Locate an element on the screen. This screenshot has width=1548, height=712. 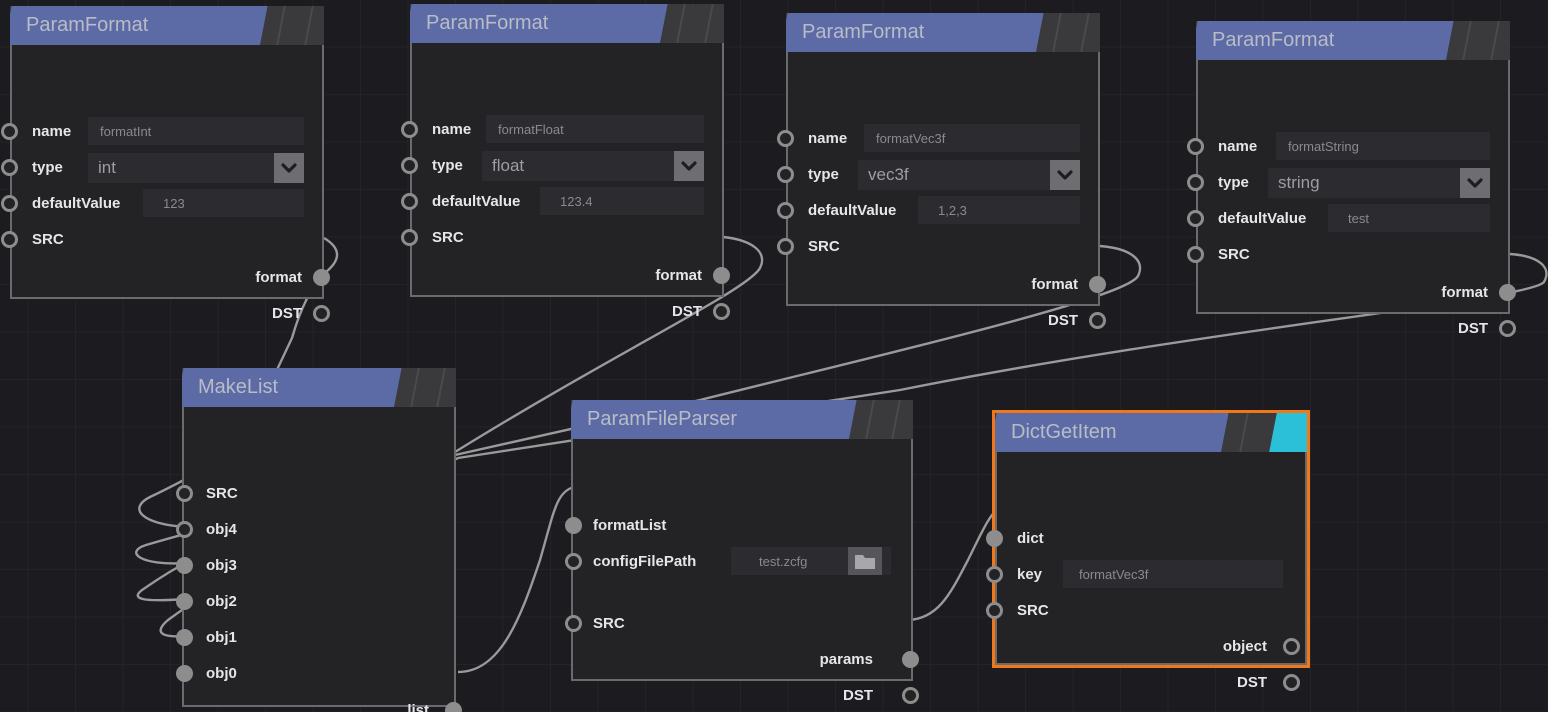
port-label-configfilepath: configFilePath is located at coordinates (645, 561).